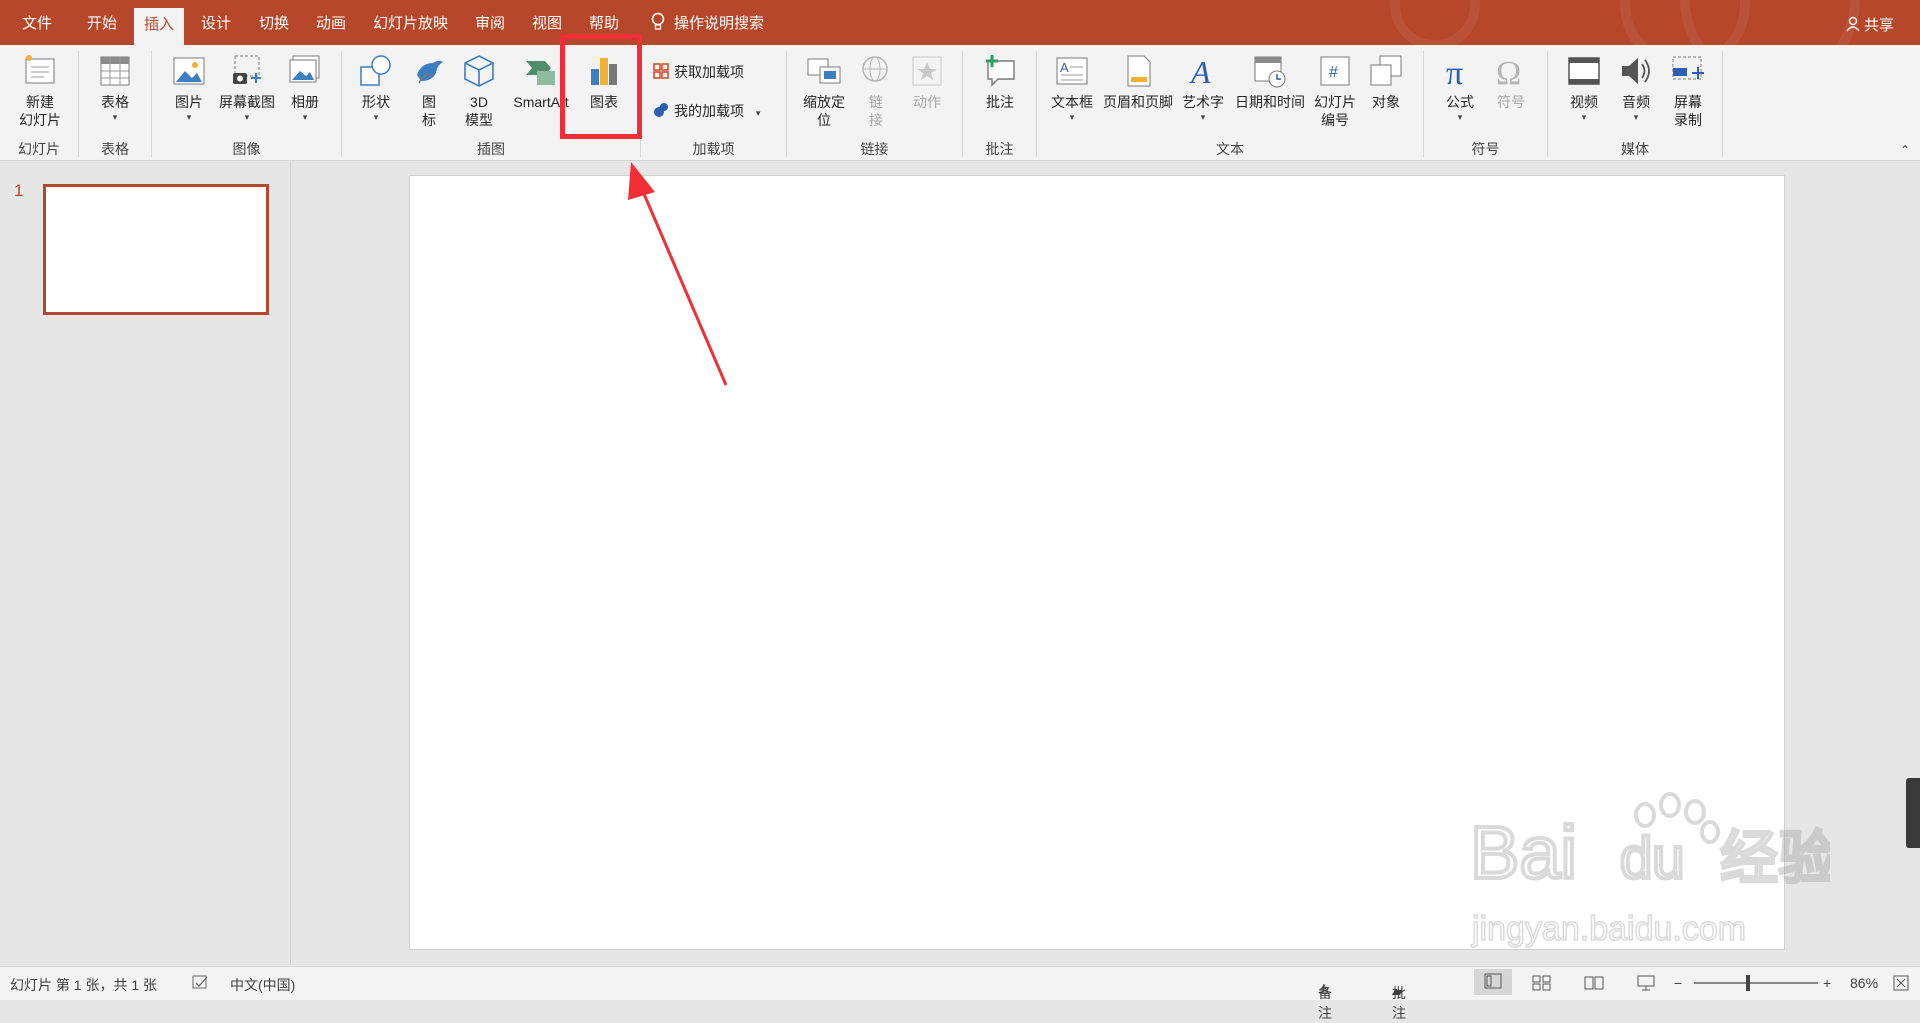 The width and height of the screenshot is (1920, 1023). What do you see at coordinates (410, 22) in the screenshot?
I see `tab-slideshow: 幻灯片放映` at bounding box center [410, 22].